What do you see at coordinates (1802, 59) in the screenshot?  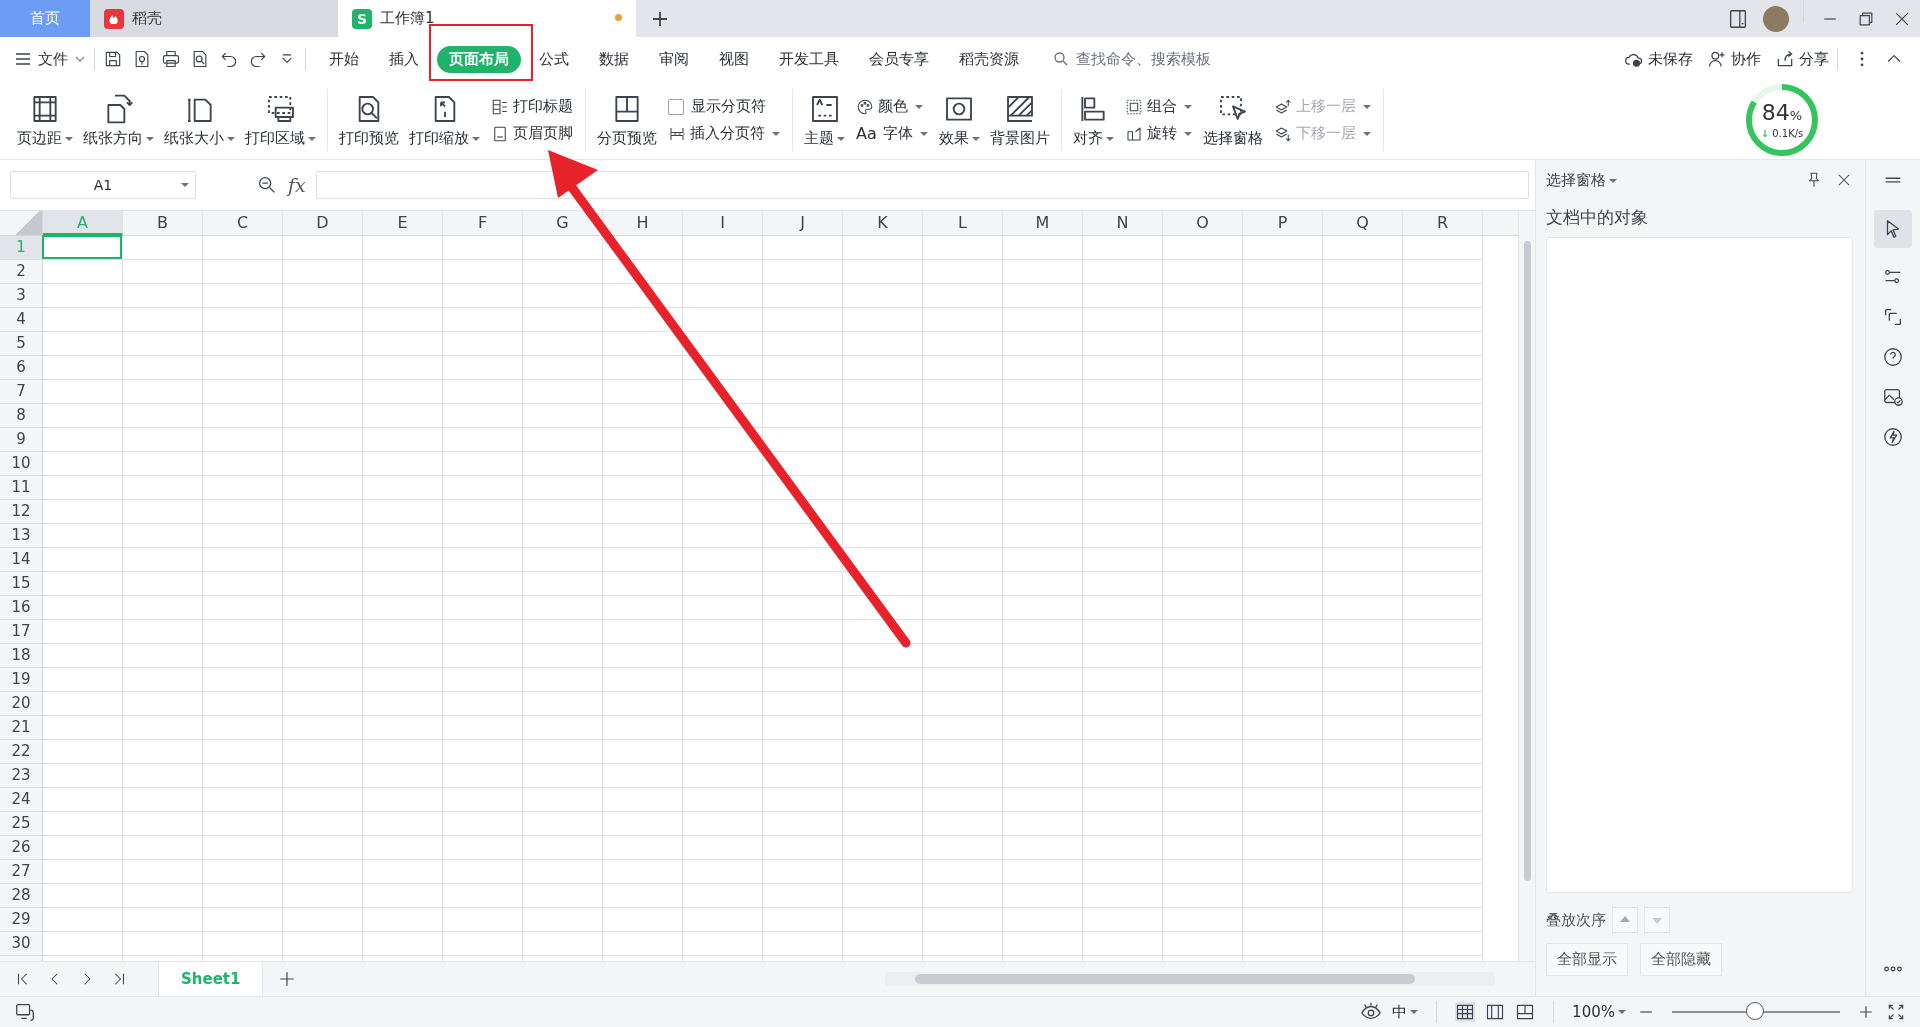 I see `share-button: 分享` at bounding box center [1802, 59].